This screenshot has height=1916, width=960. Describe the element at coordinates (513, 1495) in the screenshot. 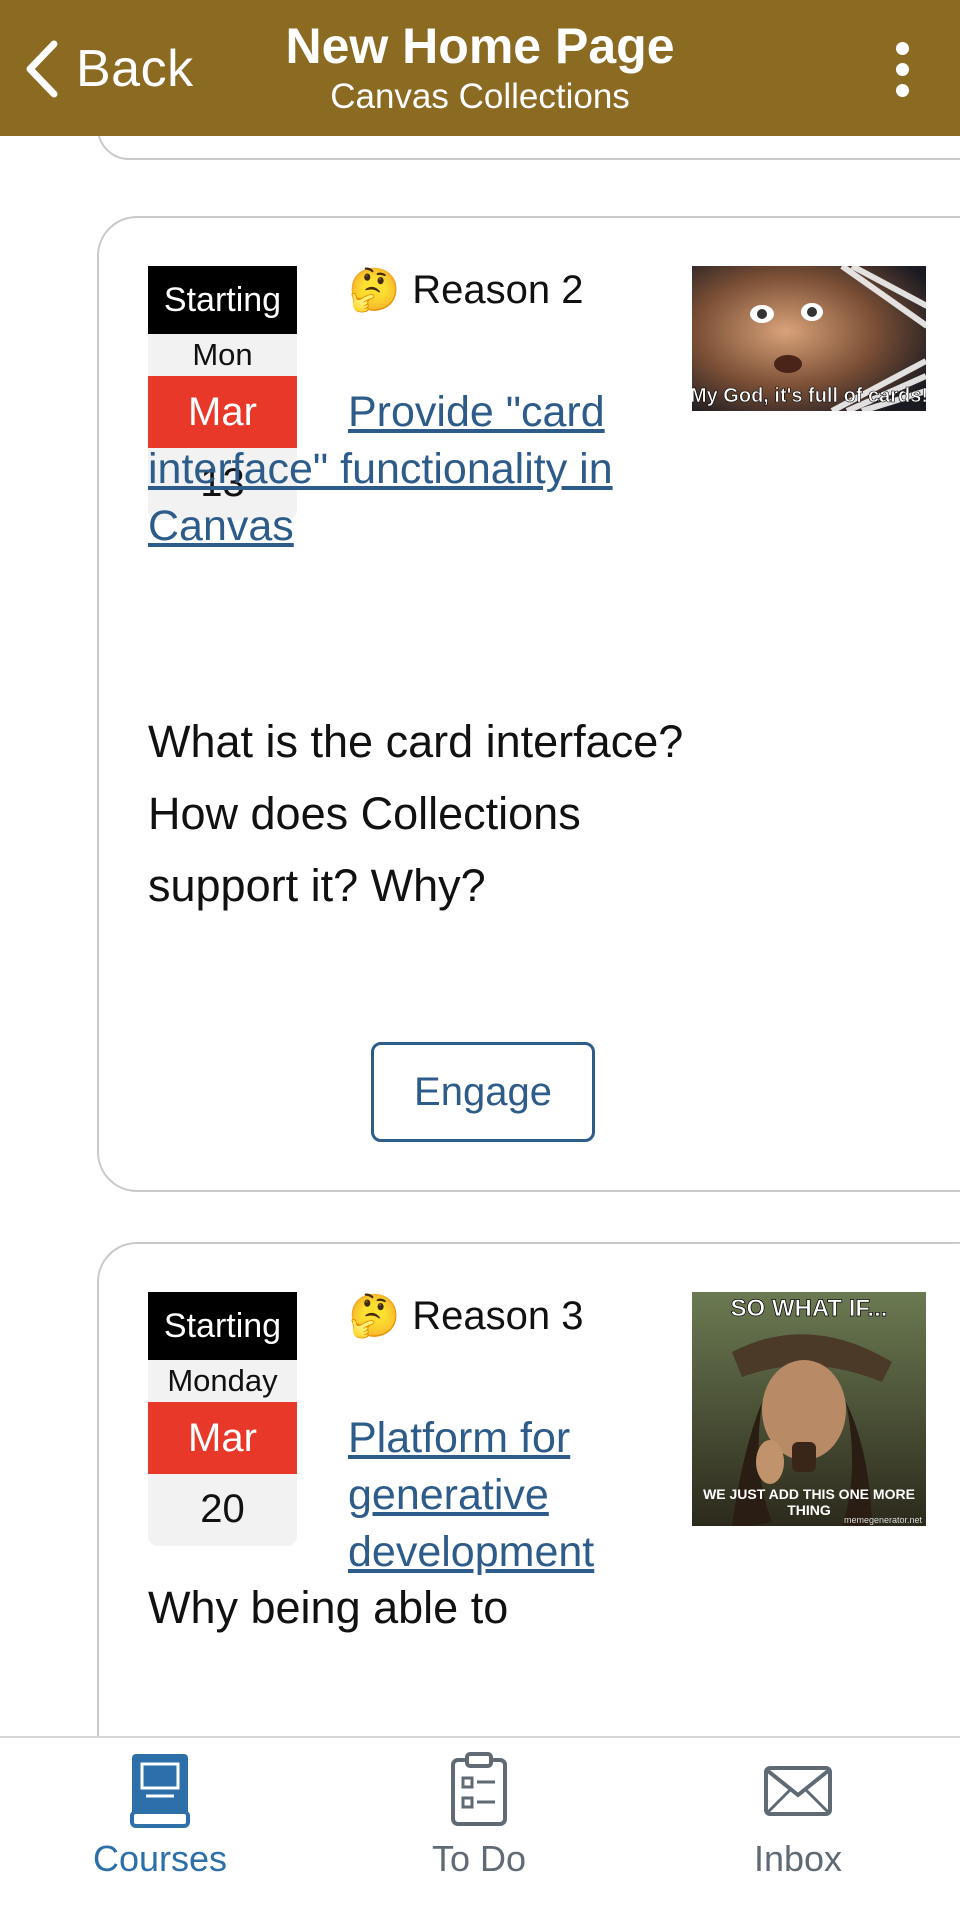

I see `card-title-link: Platform for generative development` at that location.